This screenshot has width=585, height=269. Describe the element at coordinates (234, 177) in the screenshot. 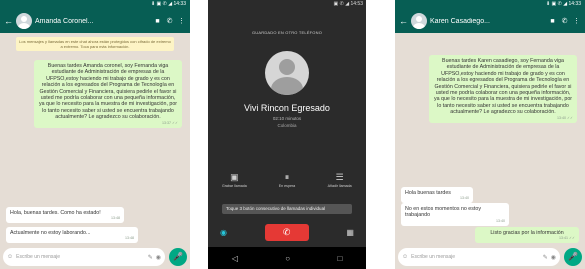

I see `record-icon: ▣` at that location.